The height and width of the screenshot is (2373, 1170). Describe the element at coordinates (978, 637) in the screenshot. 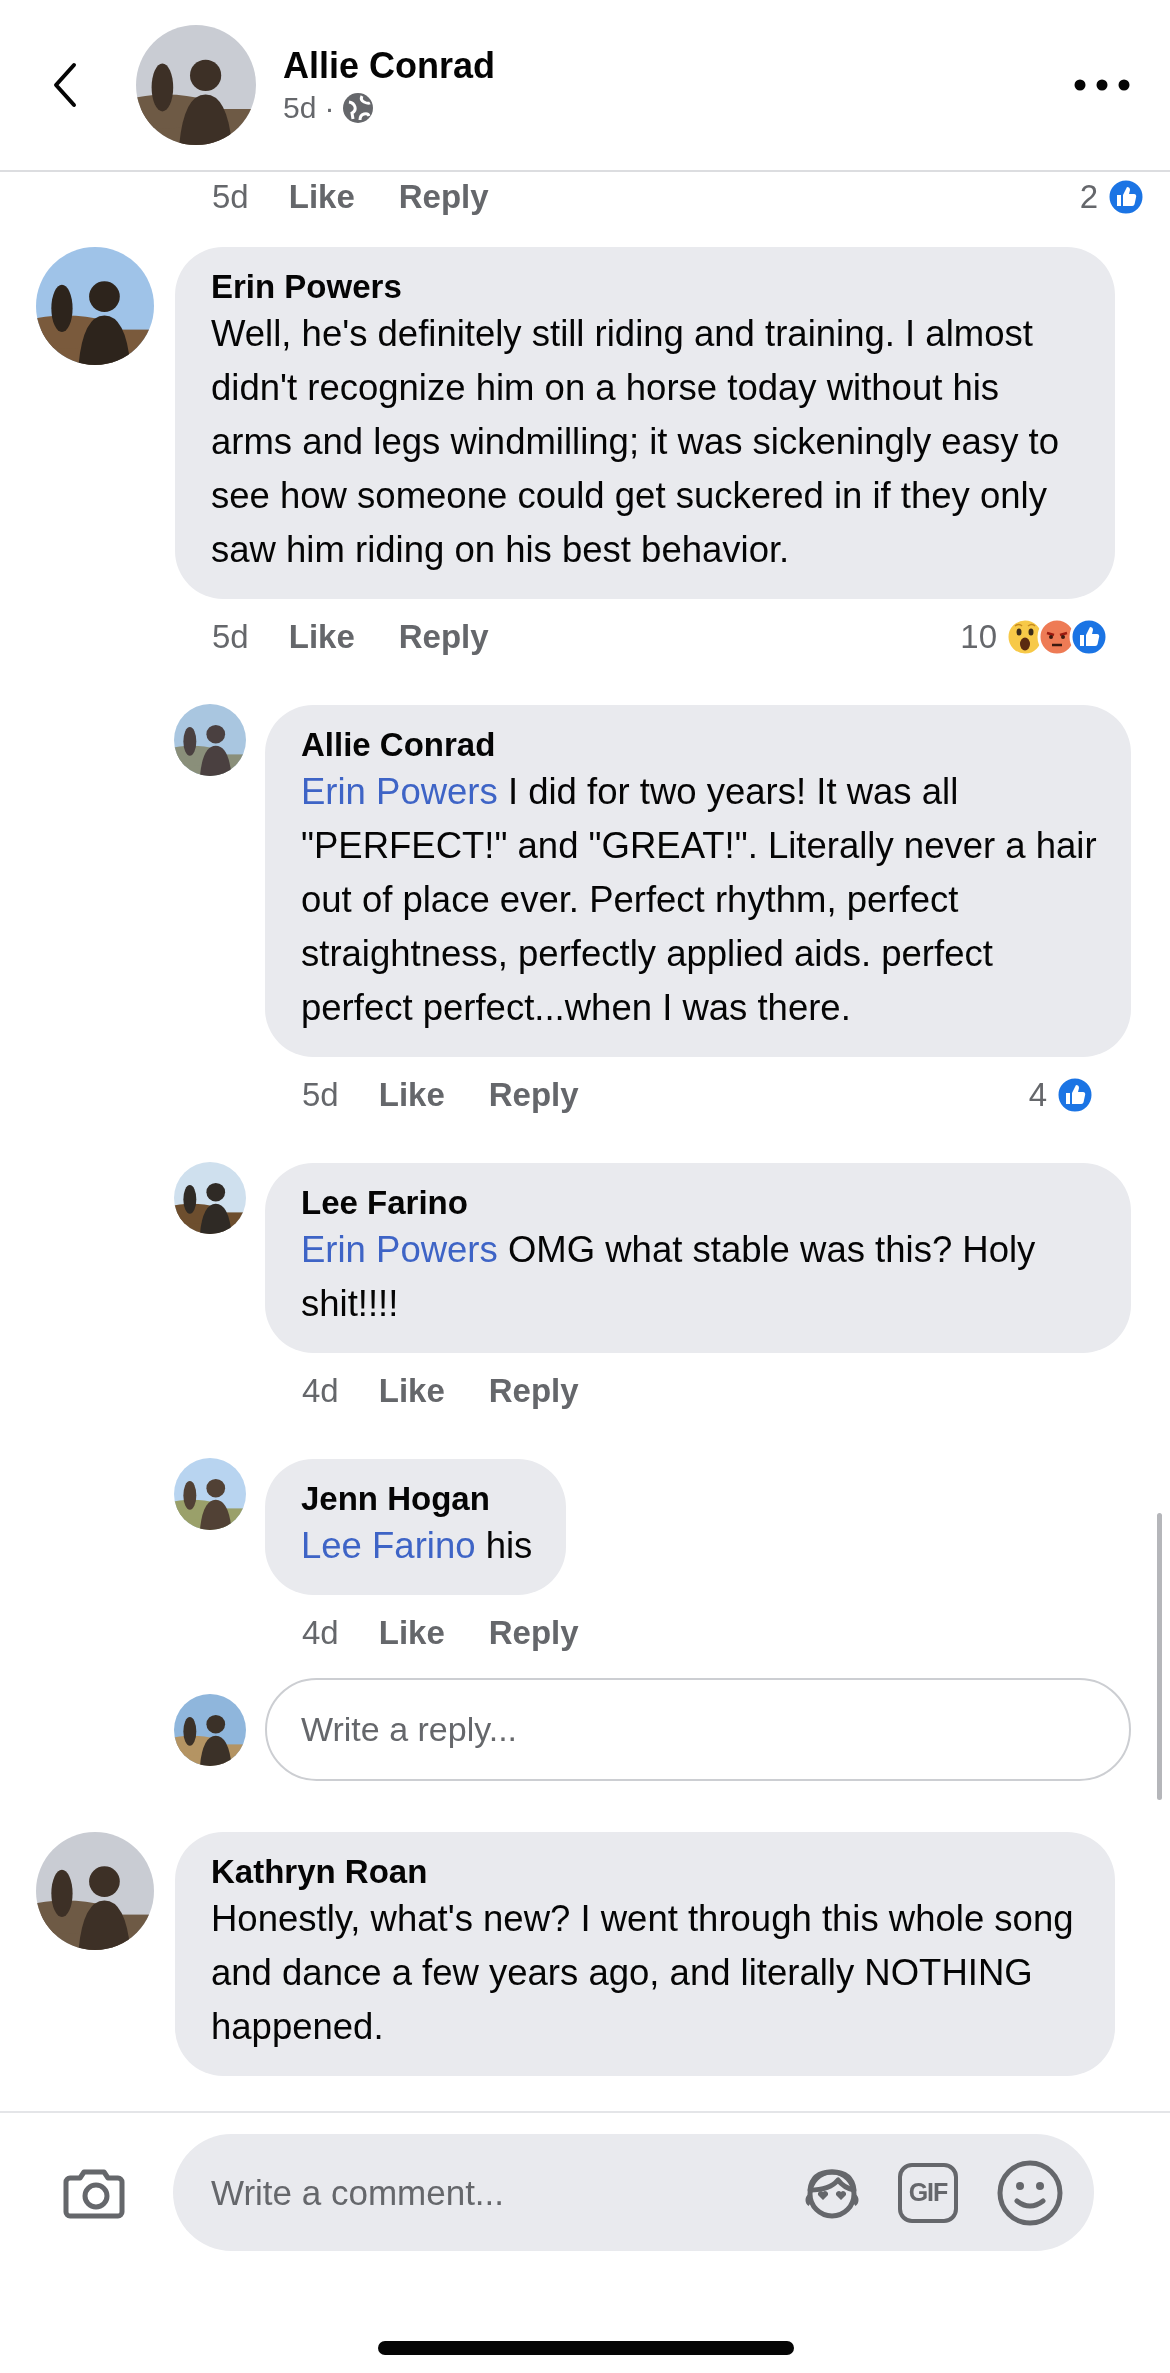

I see `reaction-count: 10` at that location.